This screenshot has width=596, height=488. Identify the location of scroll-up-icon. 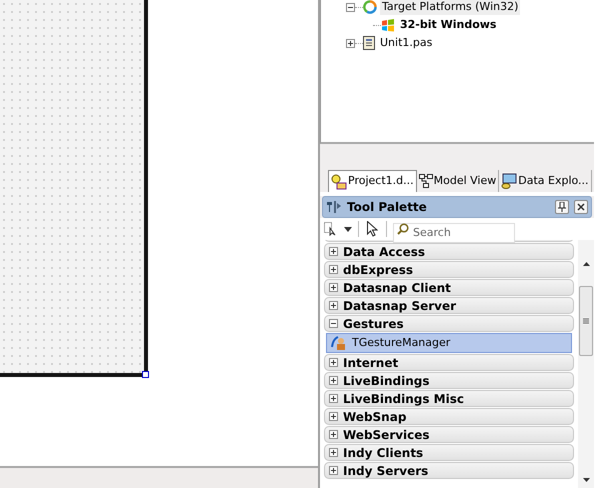
(586, 264).